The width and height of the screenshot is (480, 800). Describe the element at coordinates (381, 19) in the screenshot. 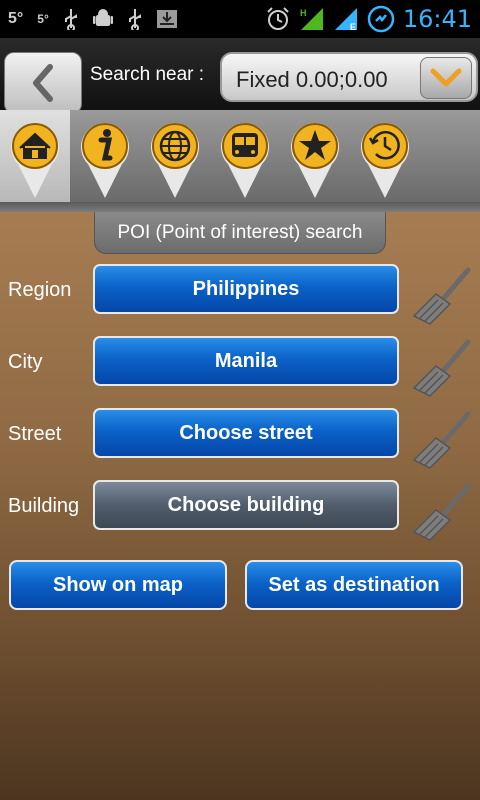

I see `sync-icon` at that location.